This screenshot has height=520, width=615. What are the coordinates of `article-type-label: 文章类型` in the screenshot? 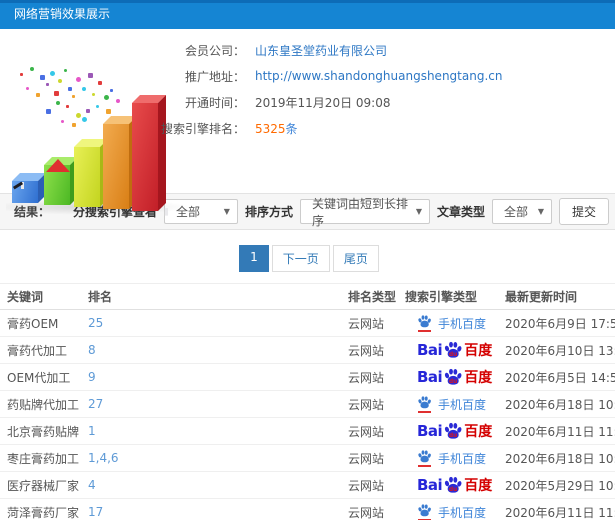 It's located at (460, 212).